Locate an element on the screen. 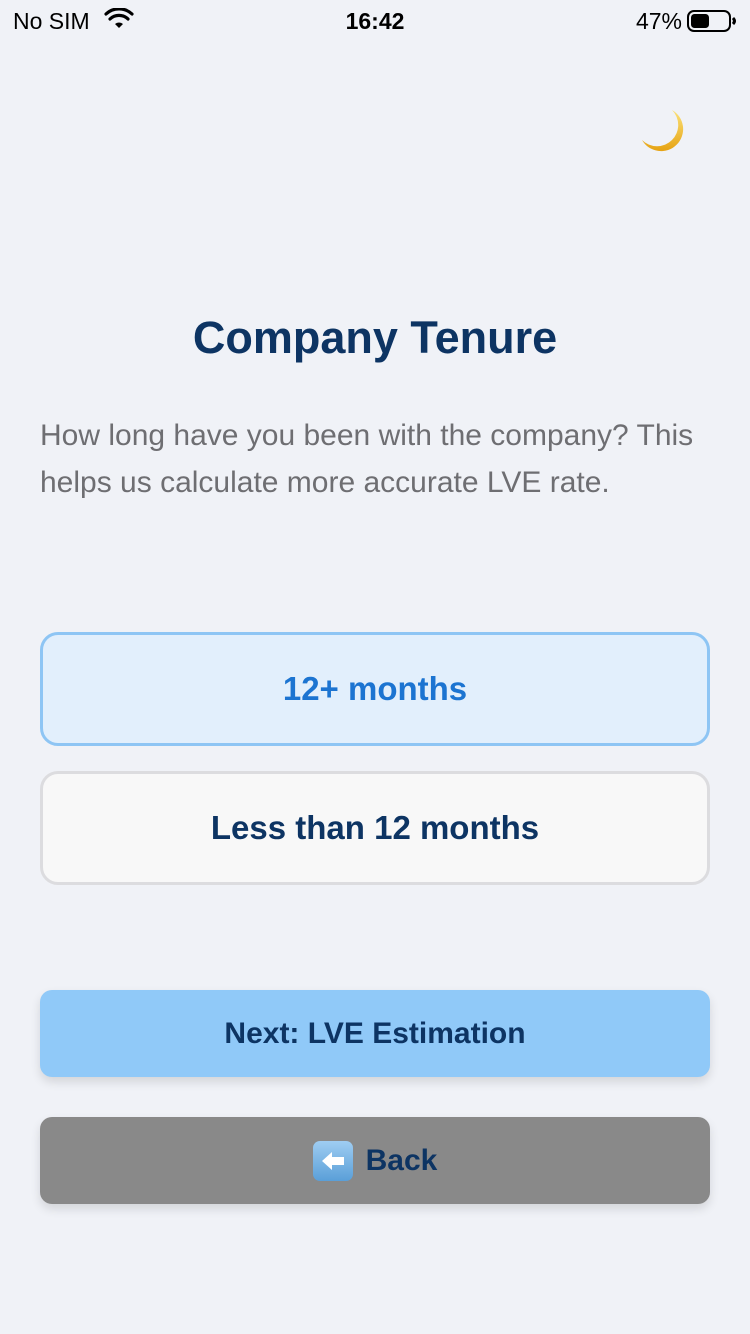 This screenshot has height=1334, width=750. left-arrow-icon is located at coordinates (332, 1160).